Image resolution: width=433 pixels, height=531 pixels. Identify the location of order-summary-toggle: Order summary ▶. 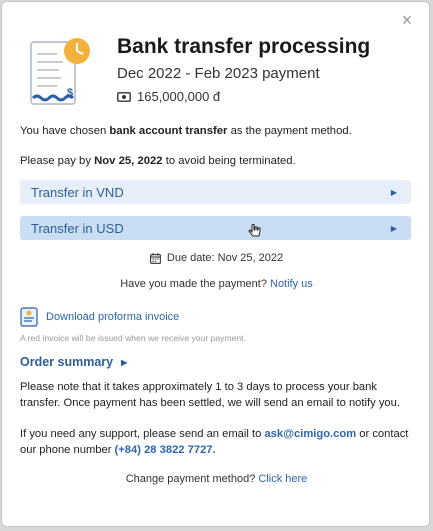
(73, 362).